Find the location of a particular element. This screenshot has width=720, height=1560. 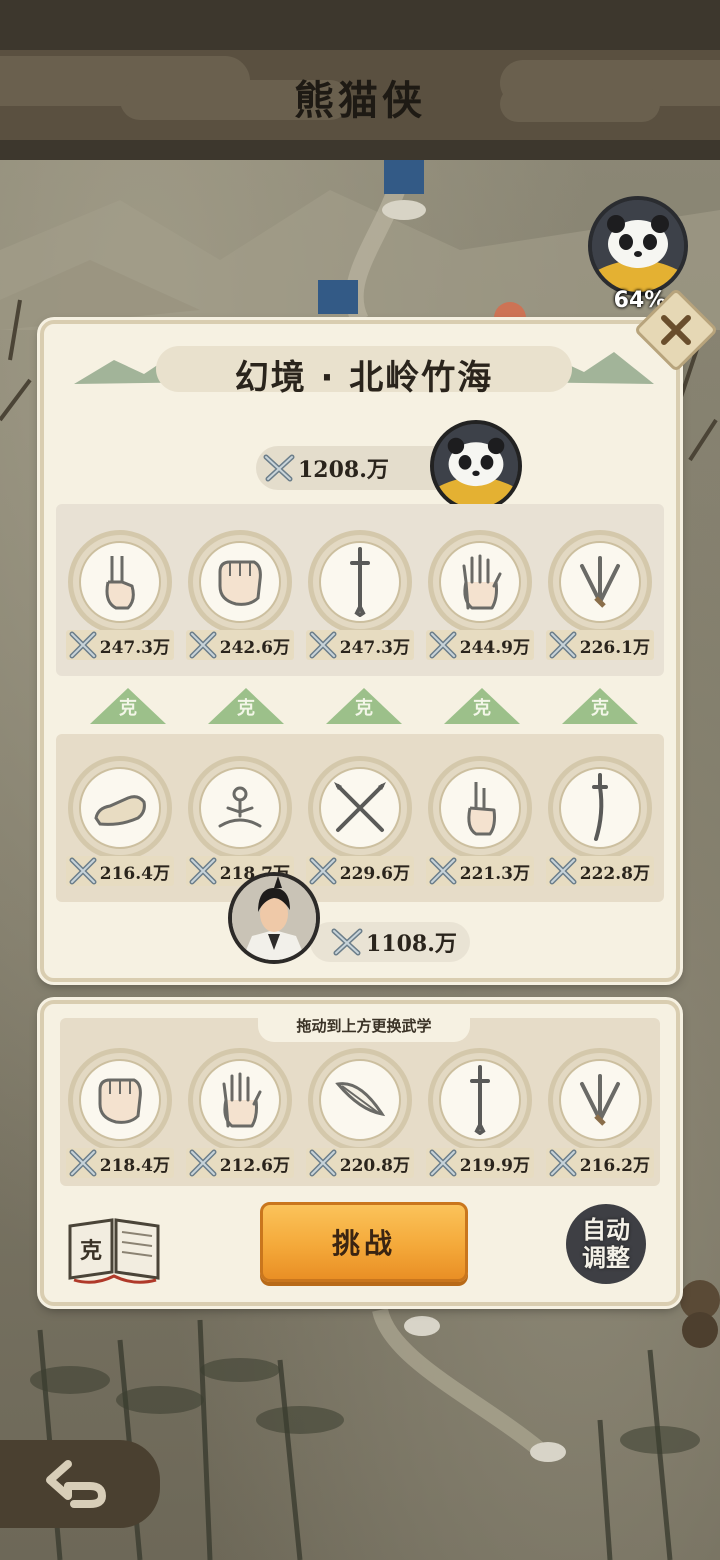

enemy-panda-avatar is located at coordinates (476, 466).